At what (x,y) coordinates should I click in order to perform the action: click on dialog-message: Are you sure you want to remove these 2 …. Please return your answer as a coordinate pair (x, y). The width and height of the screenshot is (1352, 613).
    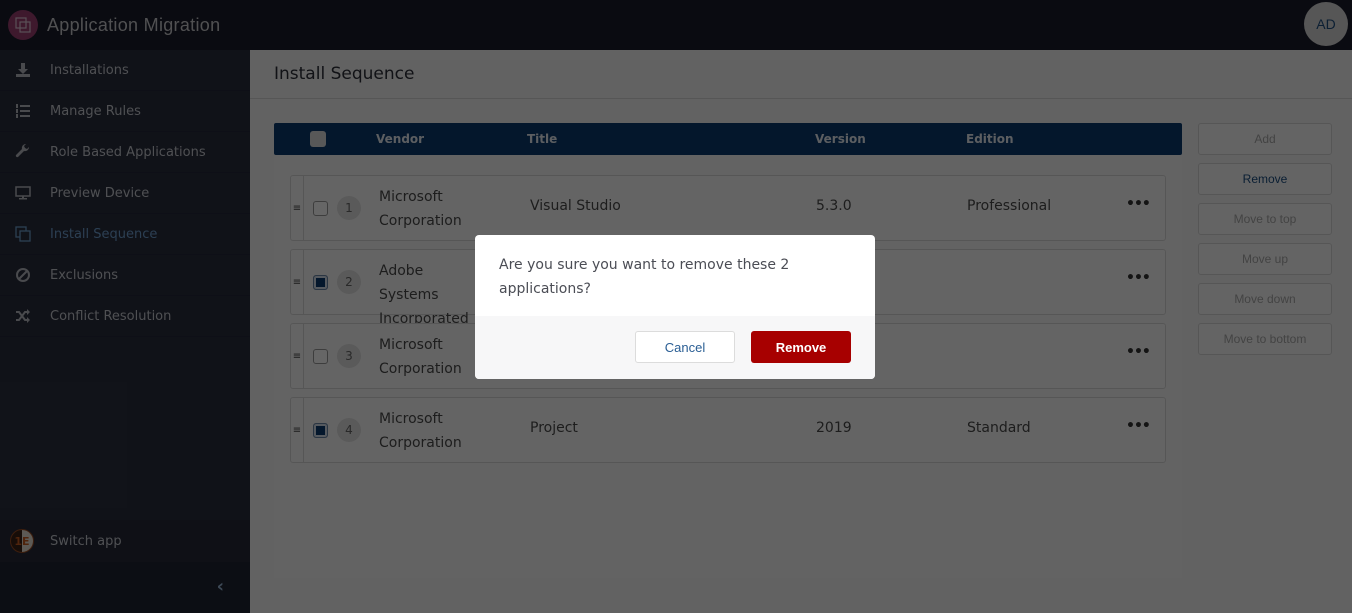
    Looking at the image, I should click on (644, 277).